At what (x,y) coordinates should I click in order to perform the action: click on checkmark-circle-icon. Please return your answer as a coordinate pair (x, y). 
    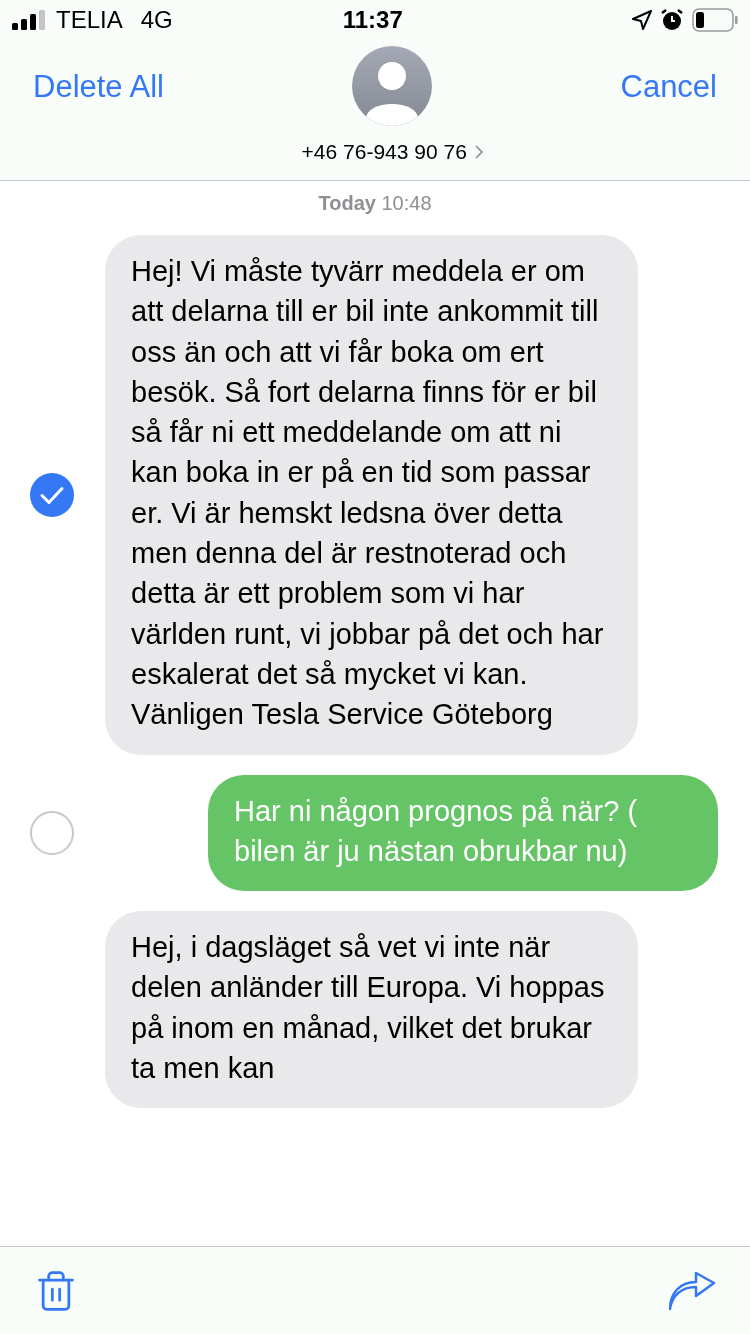
    Looking at the image, I should click on (52, 494).